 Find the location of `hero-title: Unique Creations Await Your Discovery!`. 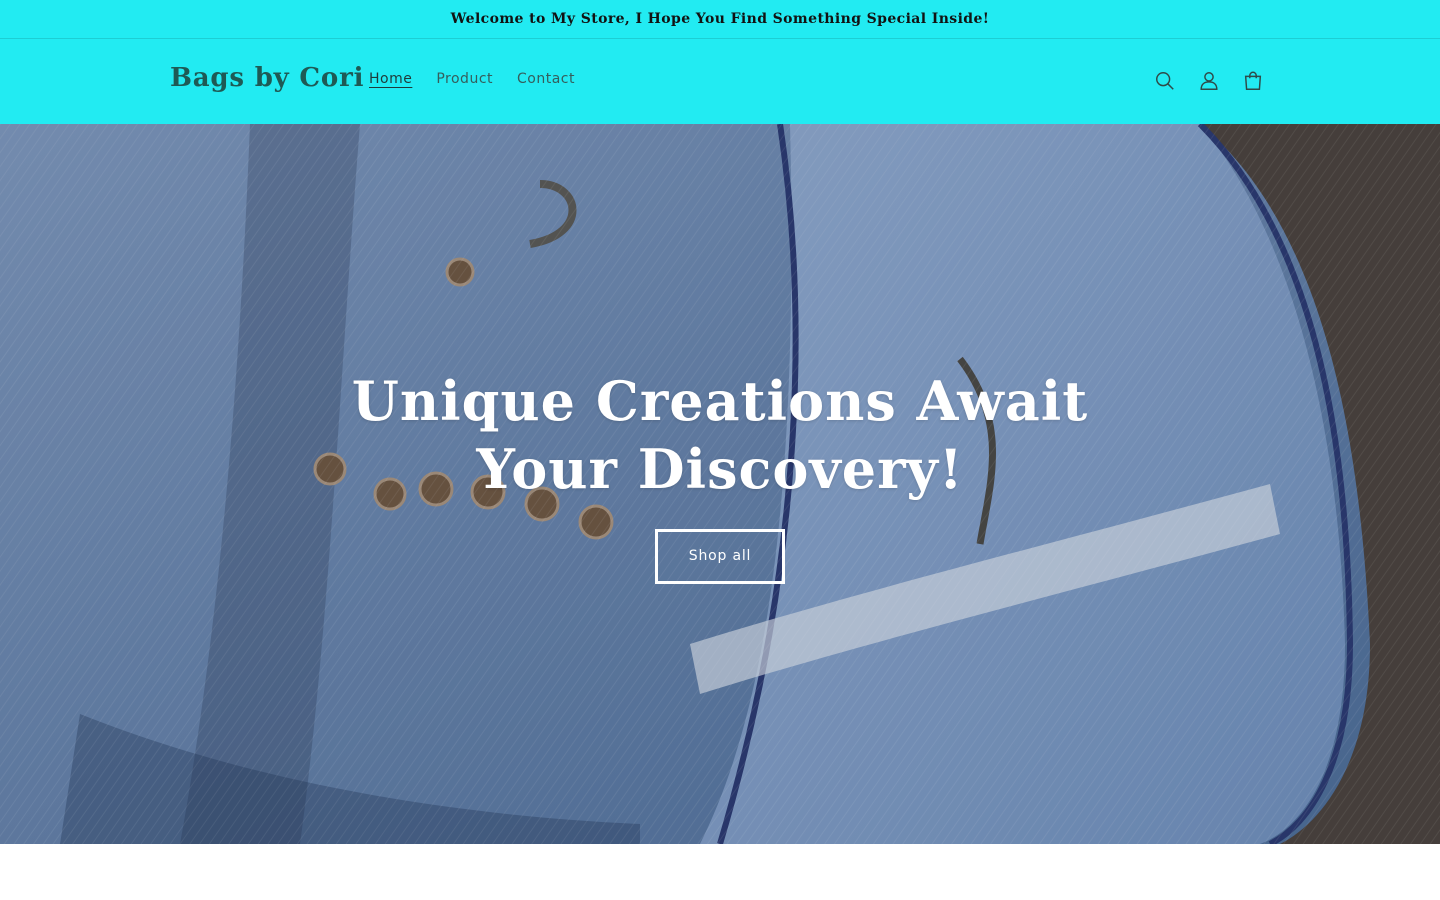

hero-title: Unique Creations Await Your Discovery! is located at coordinates (720, 434).